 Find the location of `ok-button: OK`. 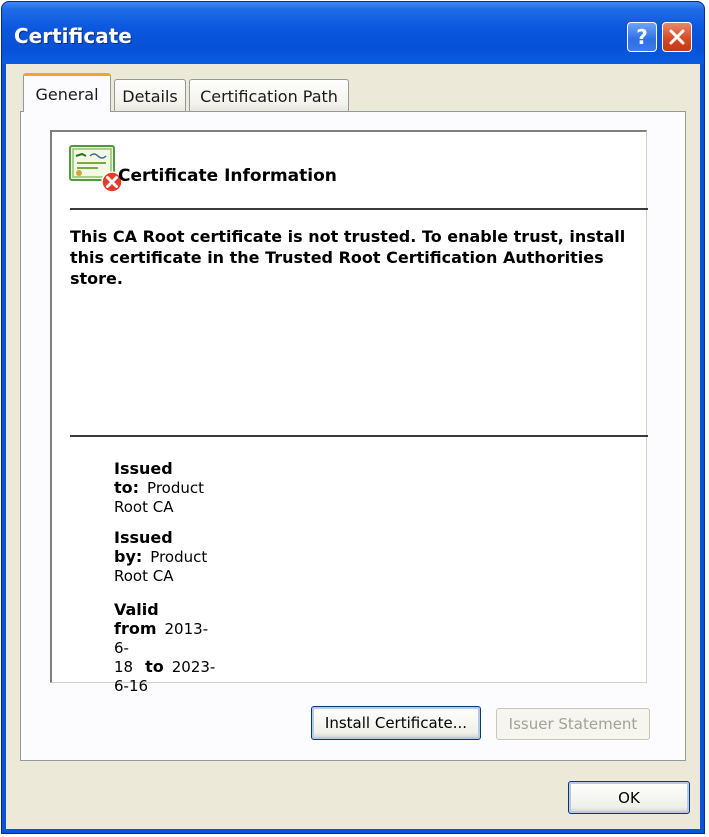

ok-button: OK is located at coordinates (629, 797).